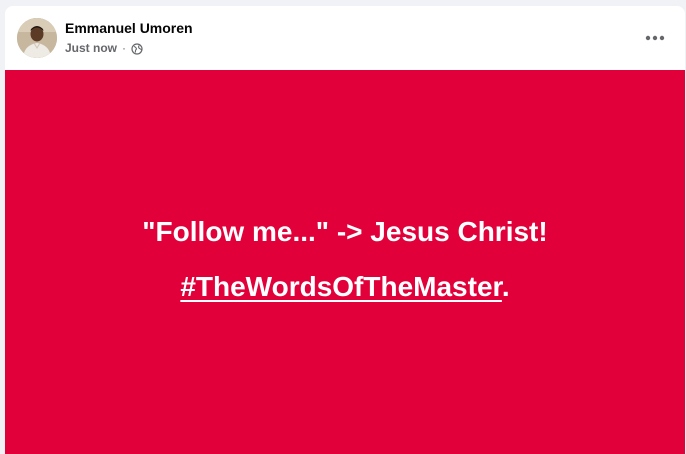 The image size is (686, 454). I want to click on post-header: Emmanuel Umoren Just now ·, so click(345, 38).